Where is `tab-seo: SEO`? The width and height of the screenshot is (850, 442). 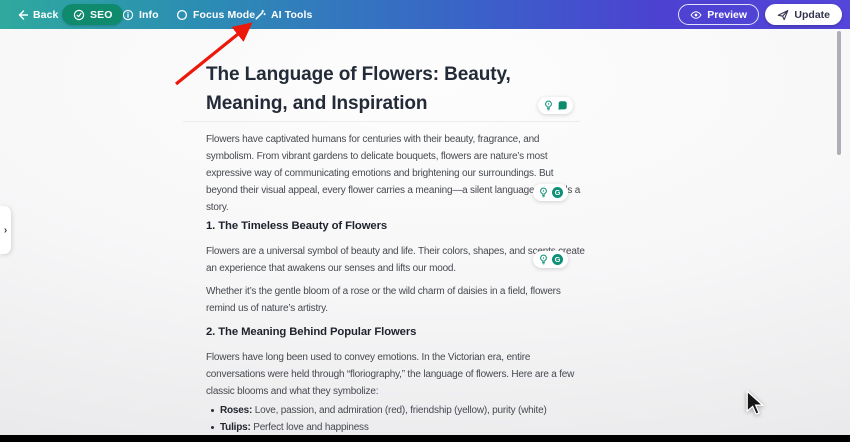
tab-seo: SEO is located at coordinates (93, 14).